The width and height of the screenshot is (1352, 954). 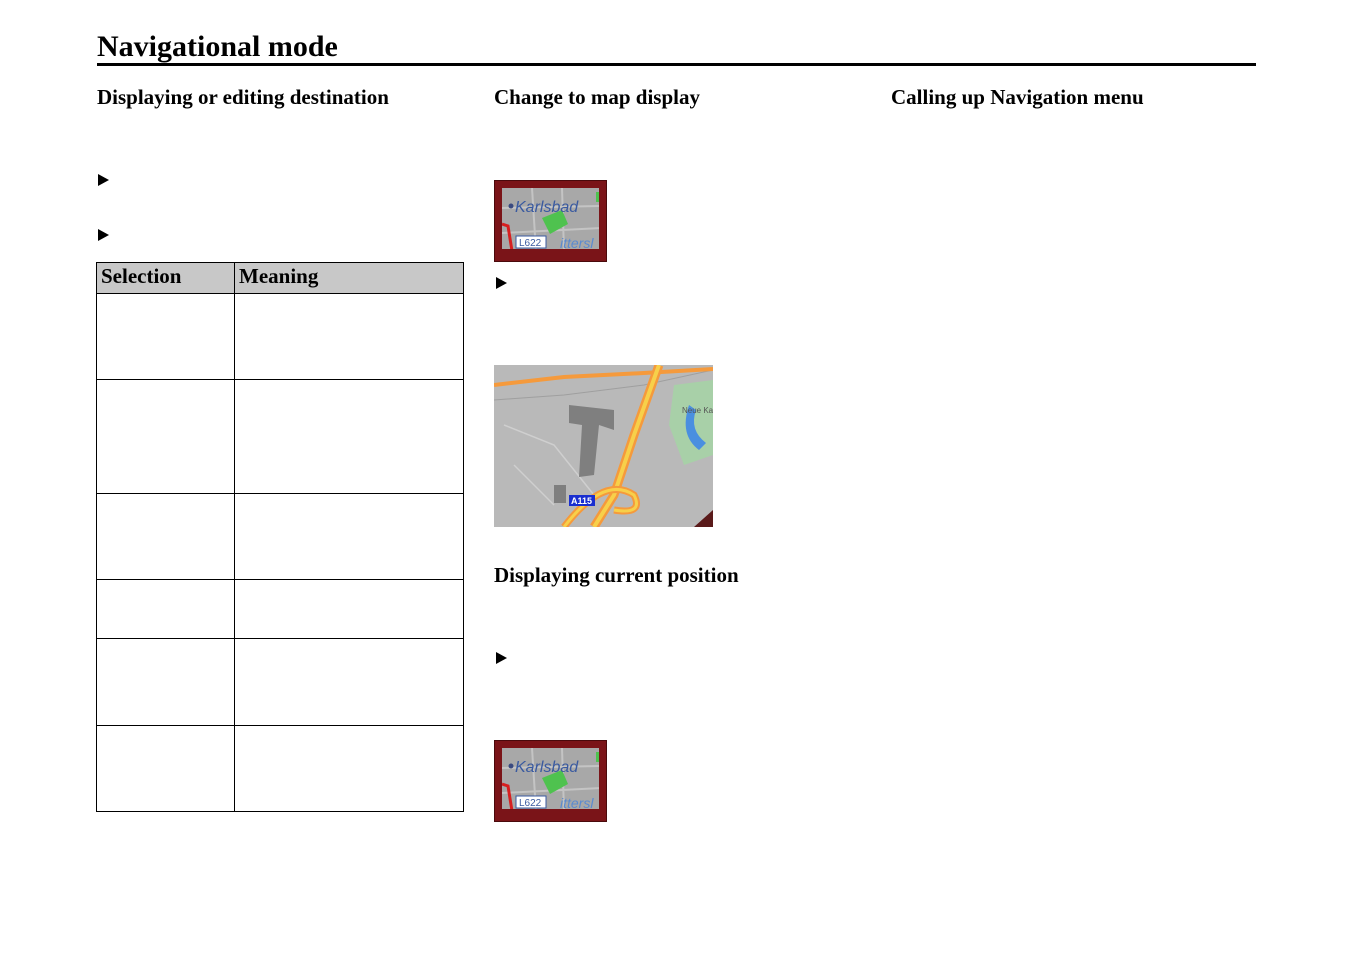 I want to click on title-rule, so click(x=676, y=64).